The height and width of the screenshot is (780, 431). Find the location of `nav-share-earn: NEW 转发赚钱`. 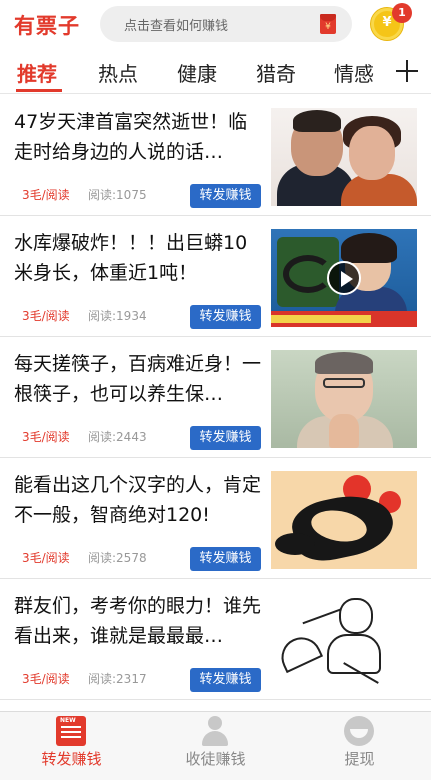

nav-share-earn: NEW 转发赚钱 is located at coordinates (71, 746).